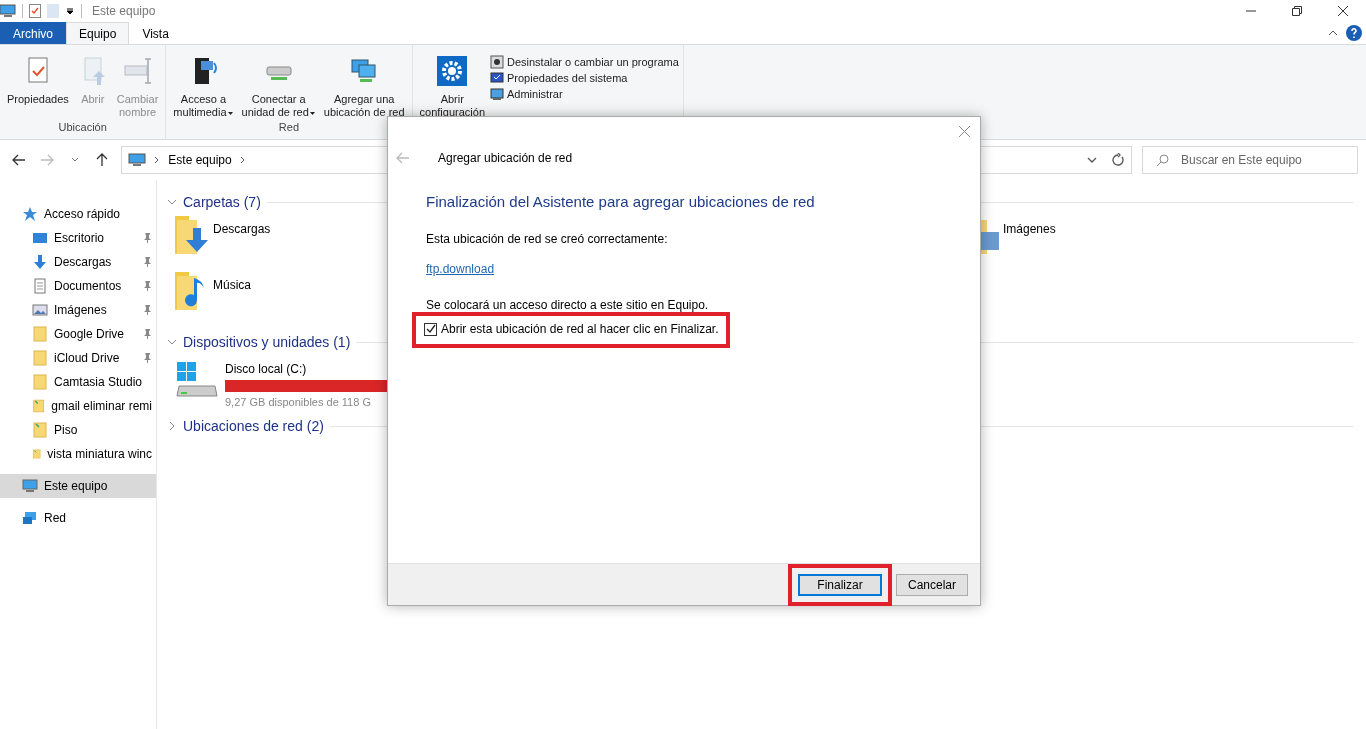  What do you see at coordinates (621, 201) in the screenshot?
I see `dialog-heading: Finalización del Asistente para agregar ubicaciones de red` at bounding box center [621, 201].